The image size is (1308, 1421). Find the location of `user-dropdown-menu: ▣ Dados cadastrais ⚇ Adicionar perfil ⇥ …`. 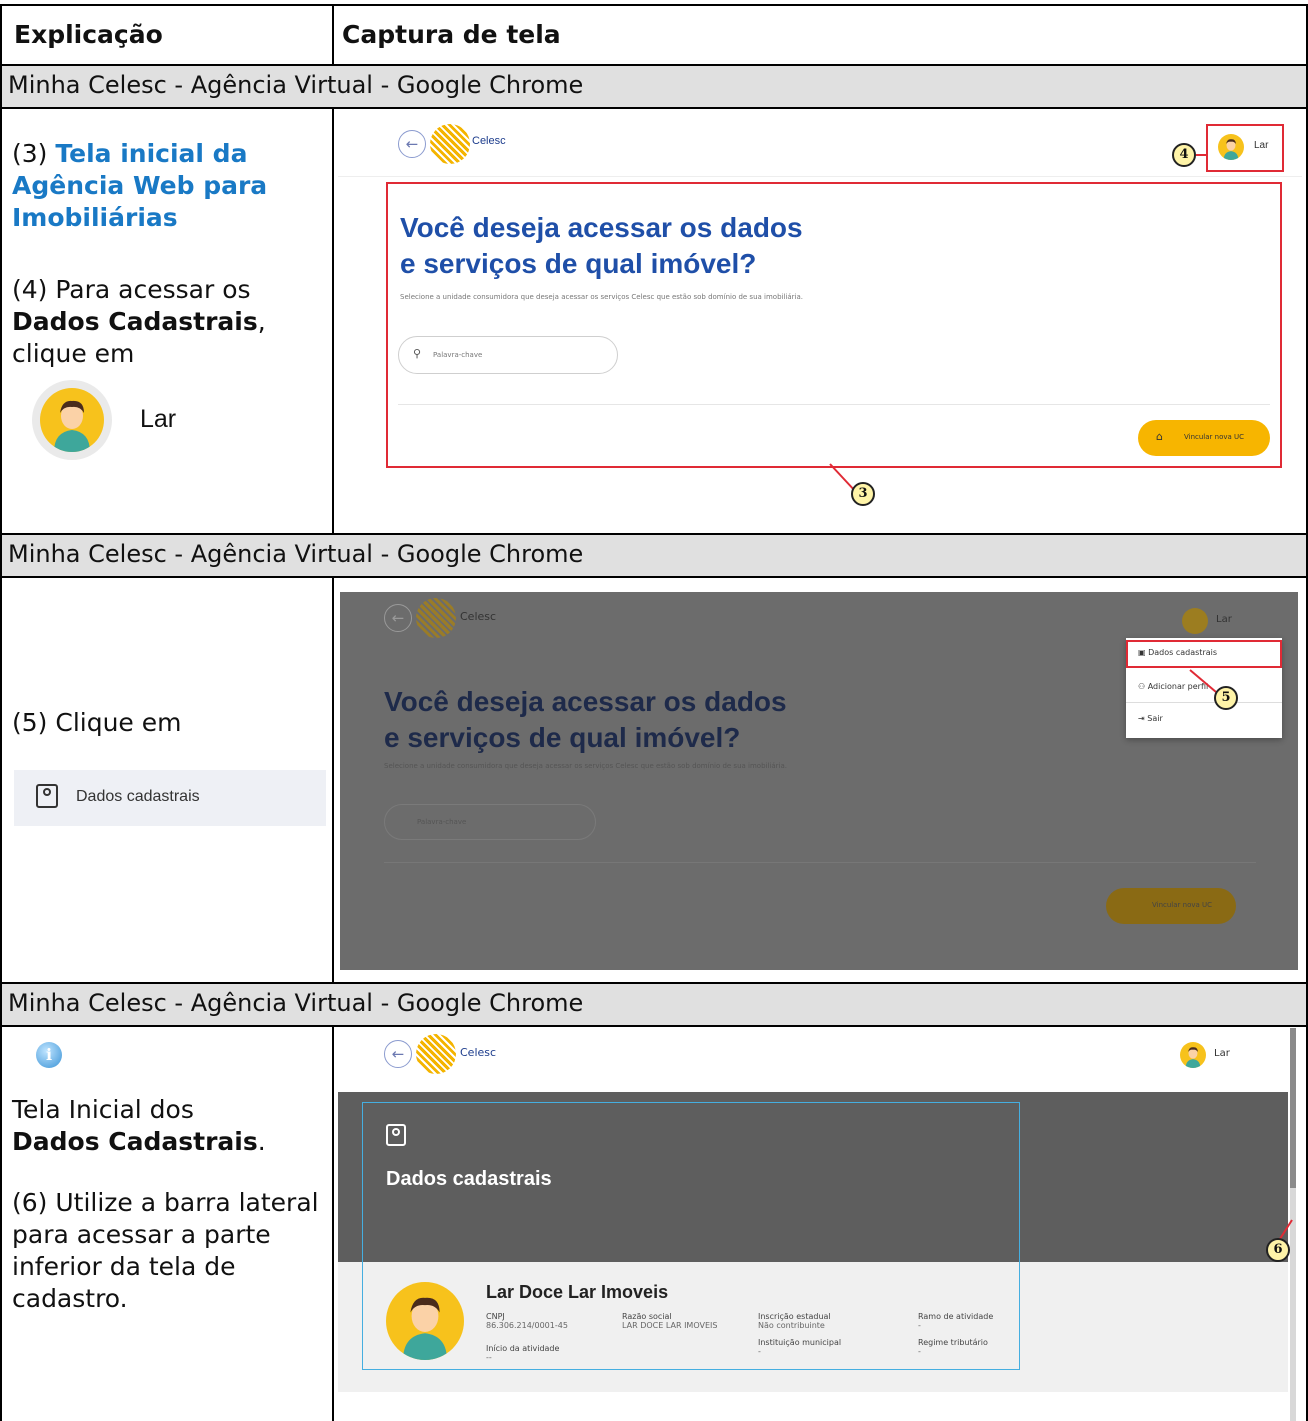

user-dropdown-menu: ▣ Dados cadastrais ⚇ Adicionar perfil ⇥ … is located at coordinates (1204, 688).